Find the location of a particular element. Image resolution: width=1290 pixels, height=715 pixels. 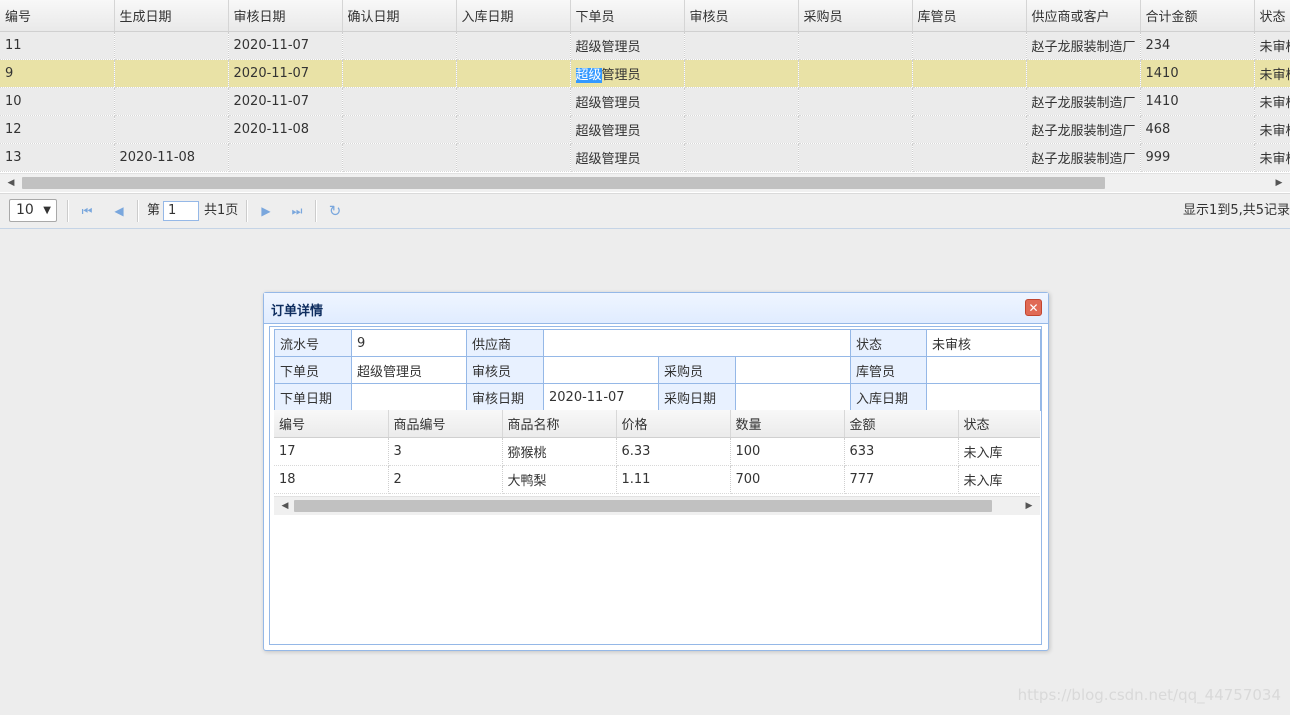

info-row: 流水号 9 供应商 状态 未审核 is located at coordinates (658, 343).